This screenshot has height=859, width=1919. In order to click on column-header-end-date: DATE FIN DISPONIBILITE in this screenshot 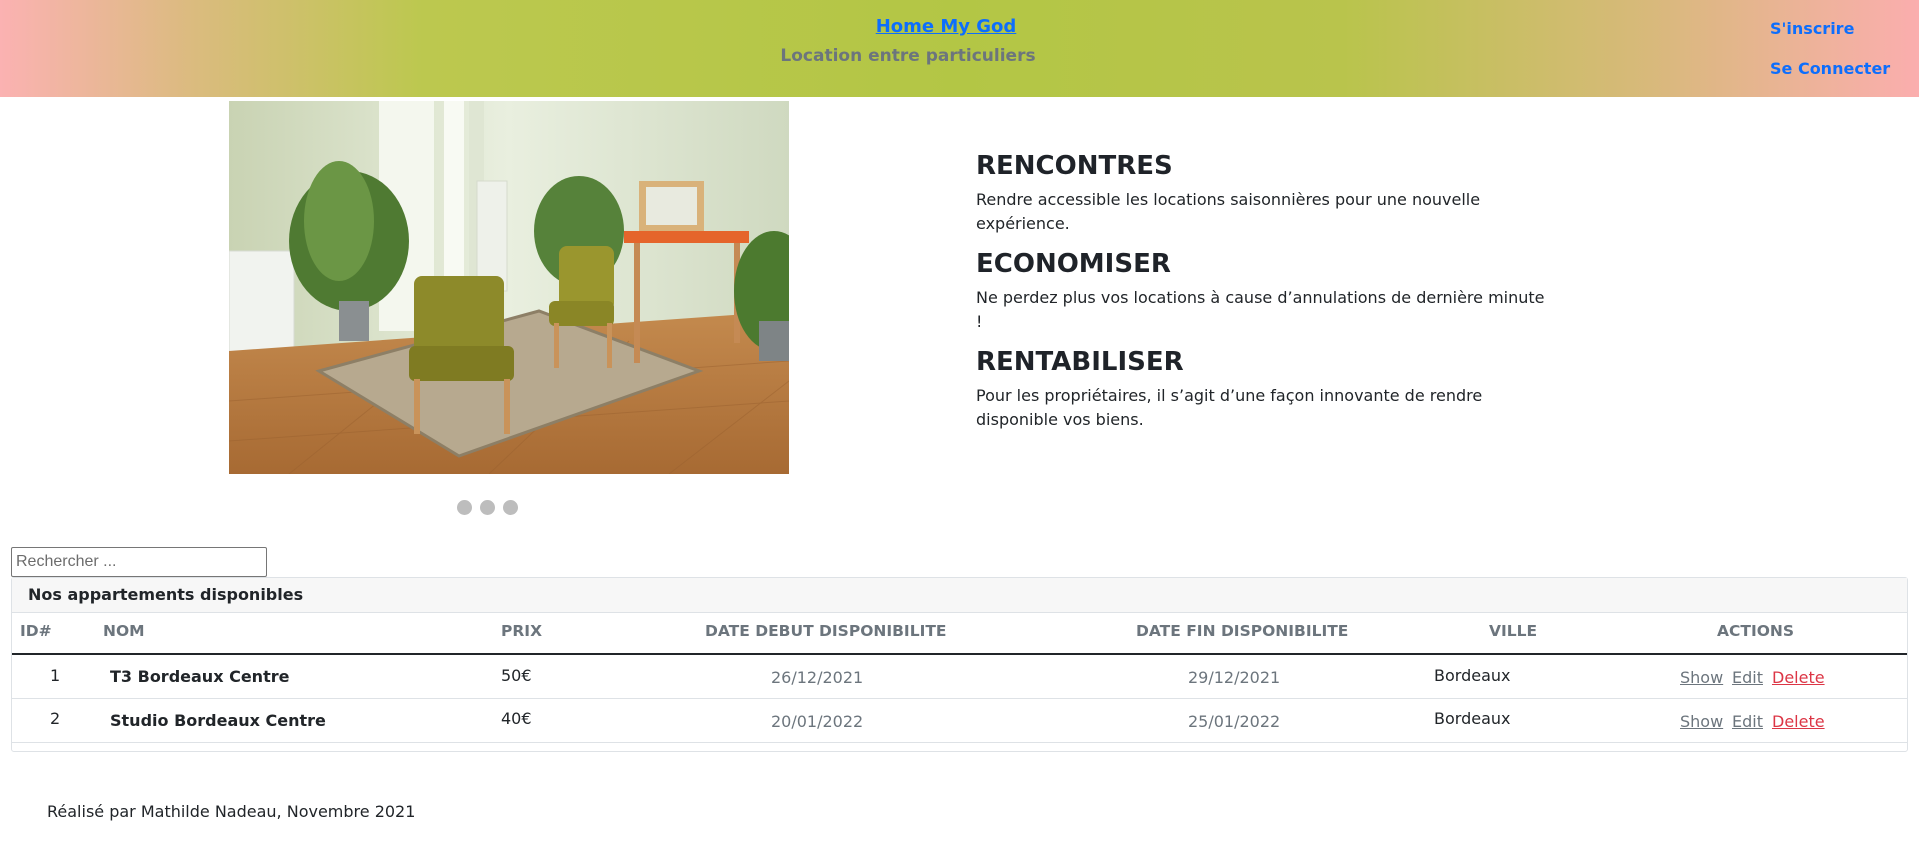, I will do `click(1242, 631)`.